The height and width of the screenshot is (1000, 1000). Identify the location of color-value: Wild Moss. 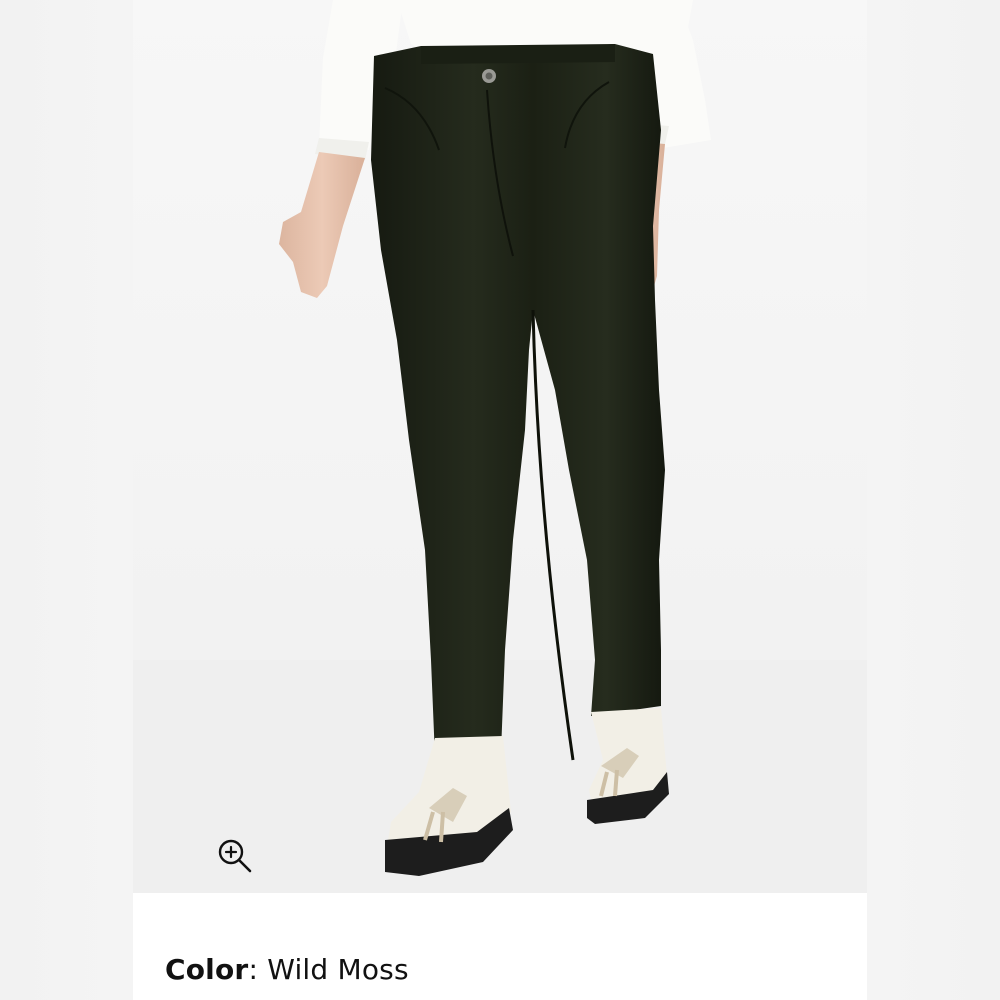
(338, 969).